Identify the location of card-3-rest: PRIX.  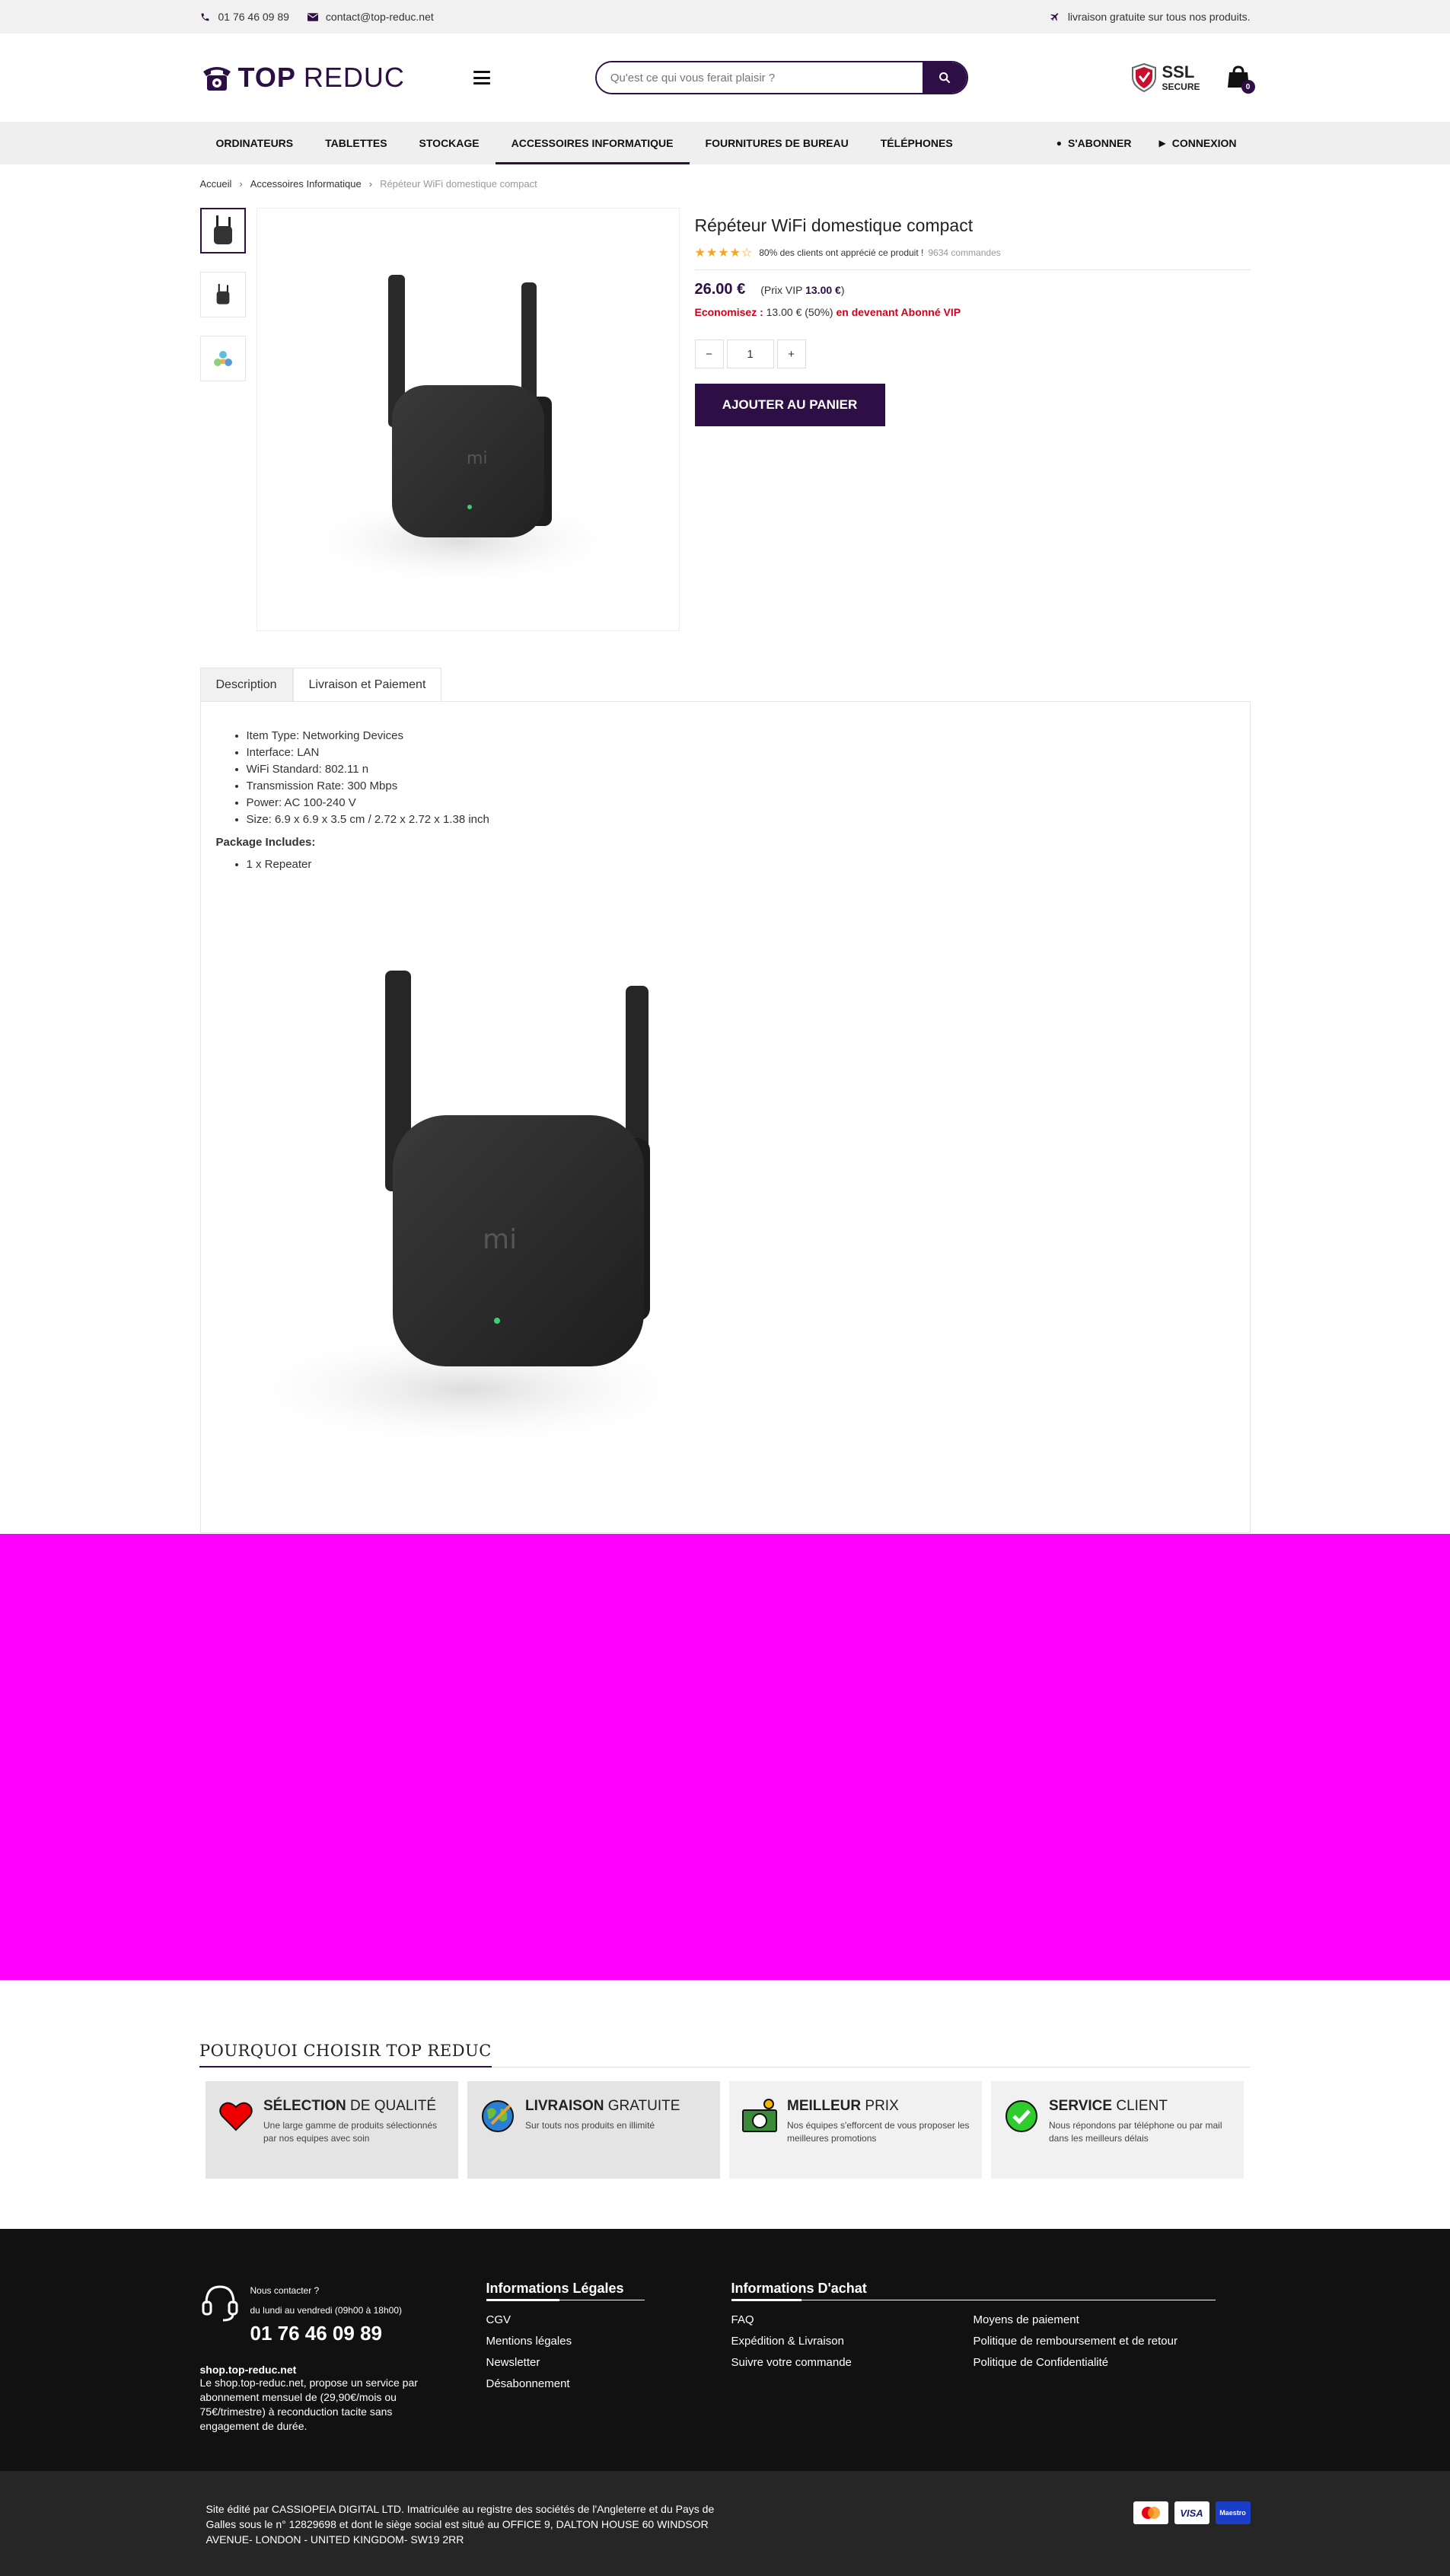
(882, 2106).